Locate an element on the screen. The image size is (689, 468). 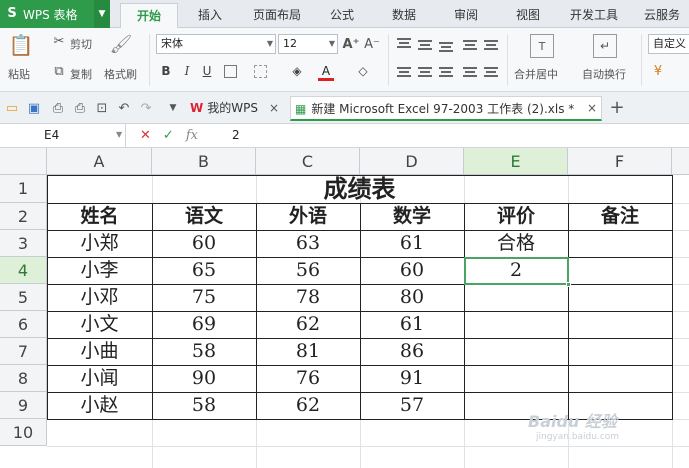
column-header-d: D is located at coordinates (412, 161).